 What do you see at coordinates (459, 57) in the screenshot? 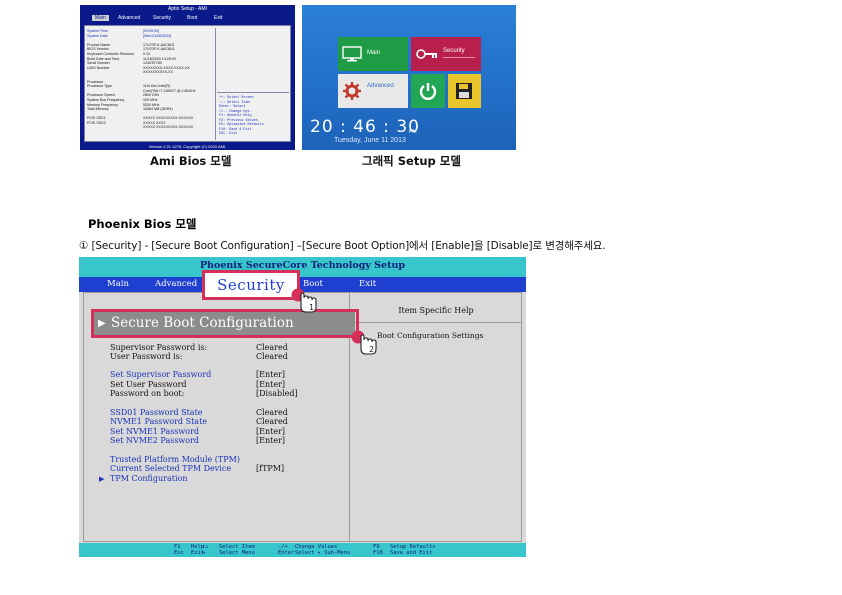
I see `tile-security-subline` at bounding box center [459, 57].